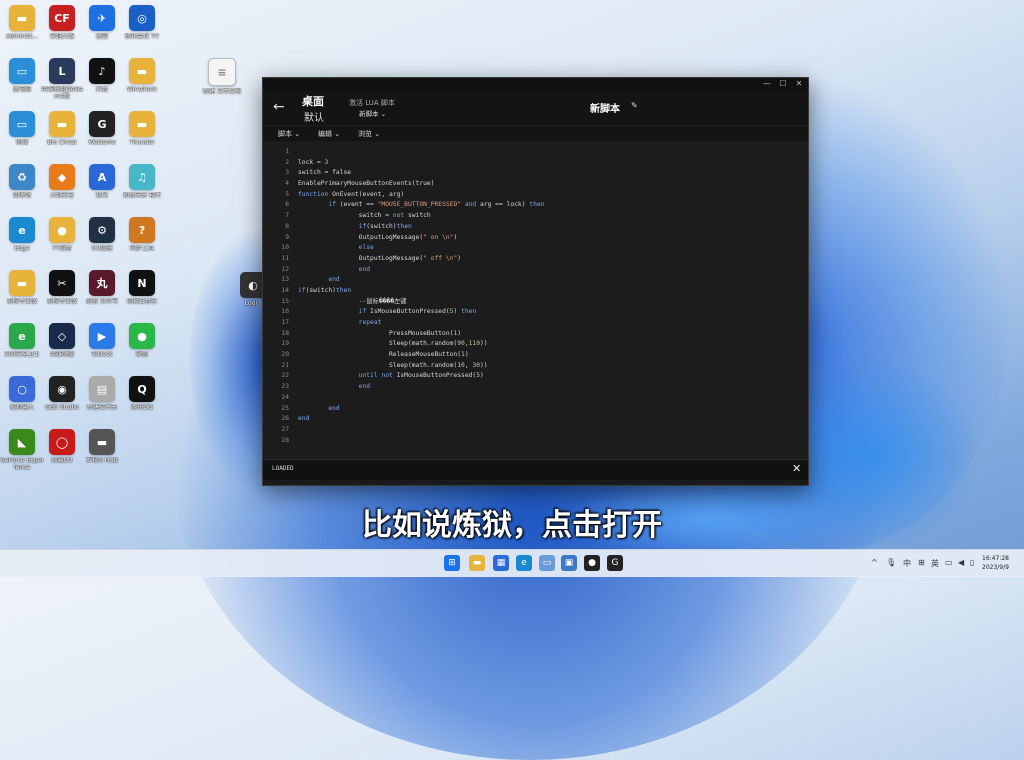  Describe the element at coordinates (949, 562) in the screenshot. I see `display-icon: ▭` at that location.